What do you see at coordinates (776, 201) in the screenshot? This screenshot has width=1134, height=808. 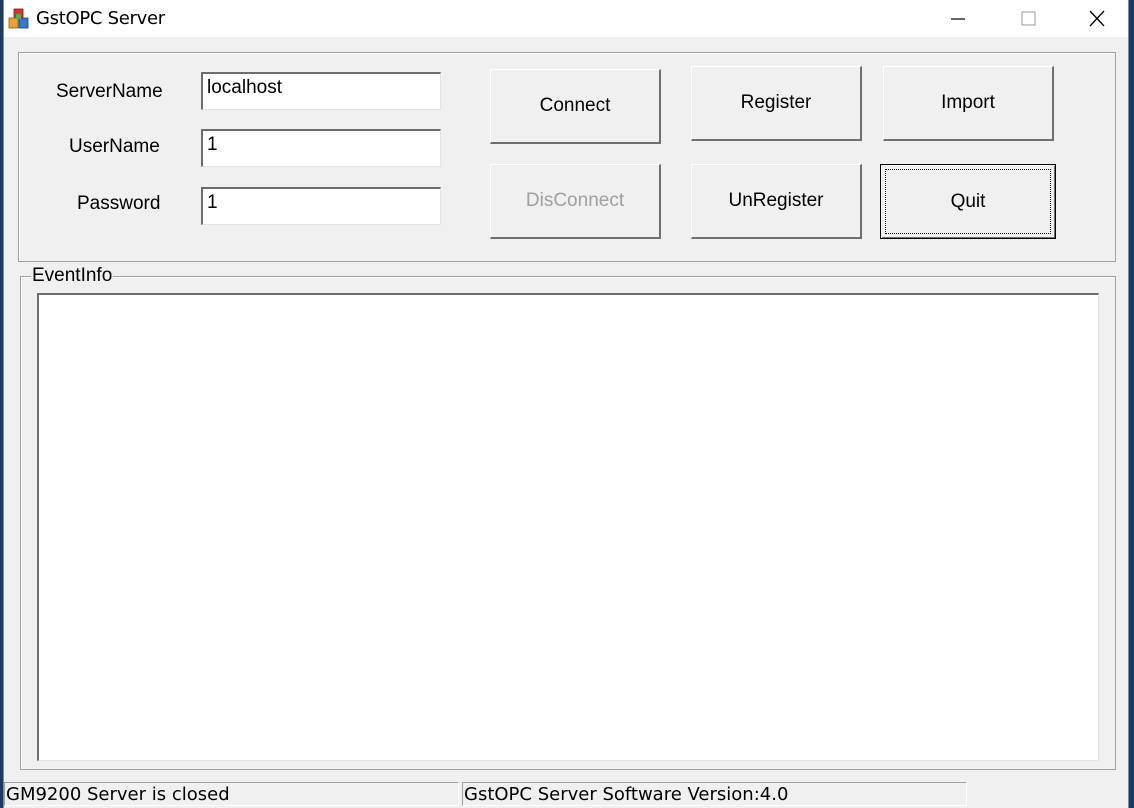 I see `unregister-button: UnRegister` at bounding box center [776, 201].